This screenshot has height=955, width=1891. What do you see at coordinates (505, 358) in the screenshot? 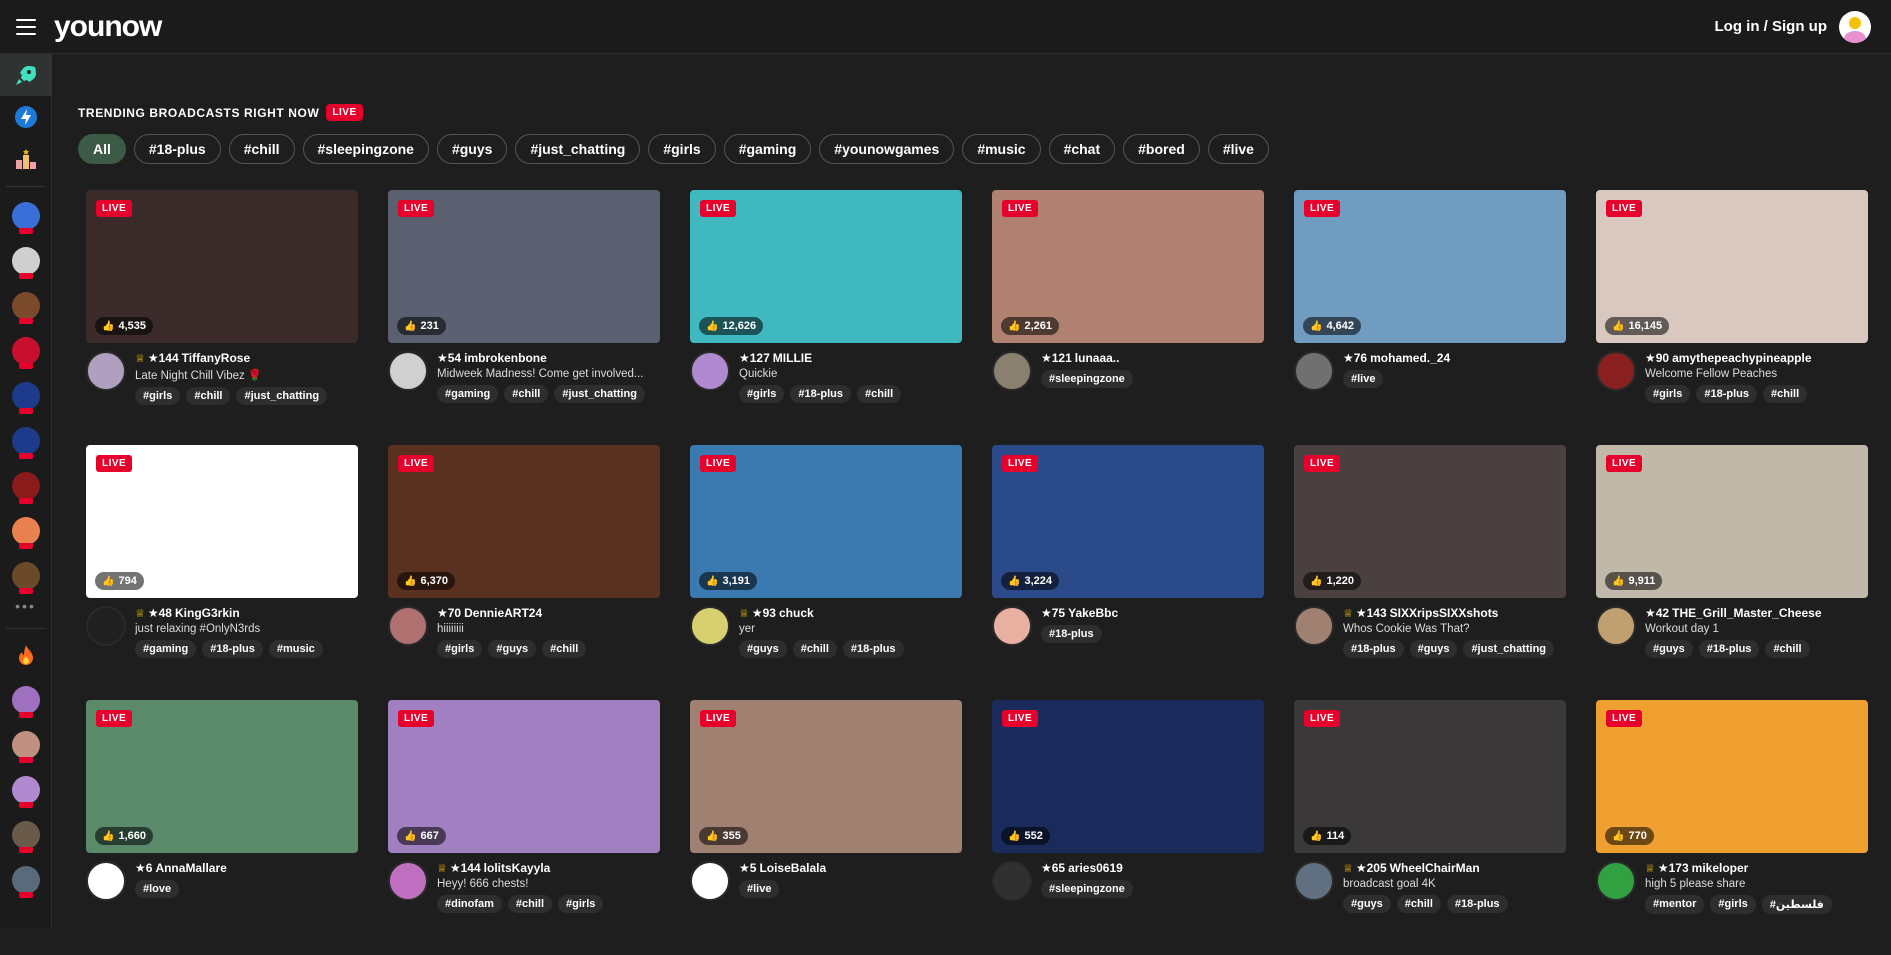
I see `broadcaster-name: imbrokenbone` at bounding box center [505, 358].